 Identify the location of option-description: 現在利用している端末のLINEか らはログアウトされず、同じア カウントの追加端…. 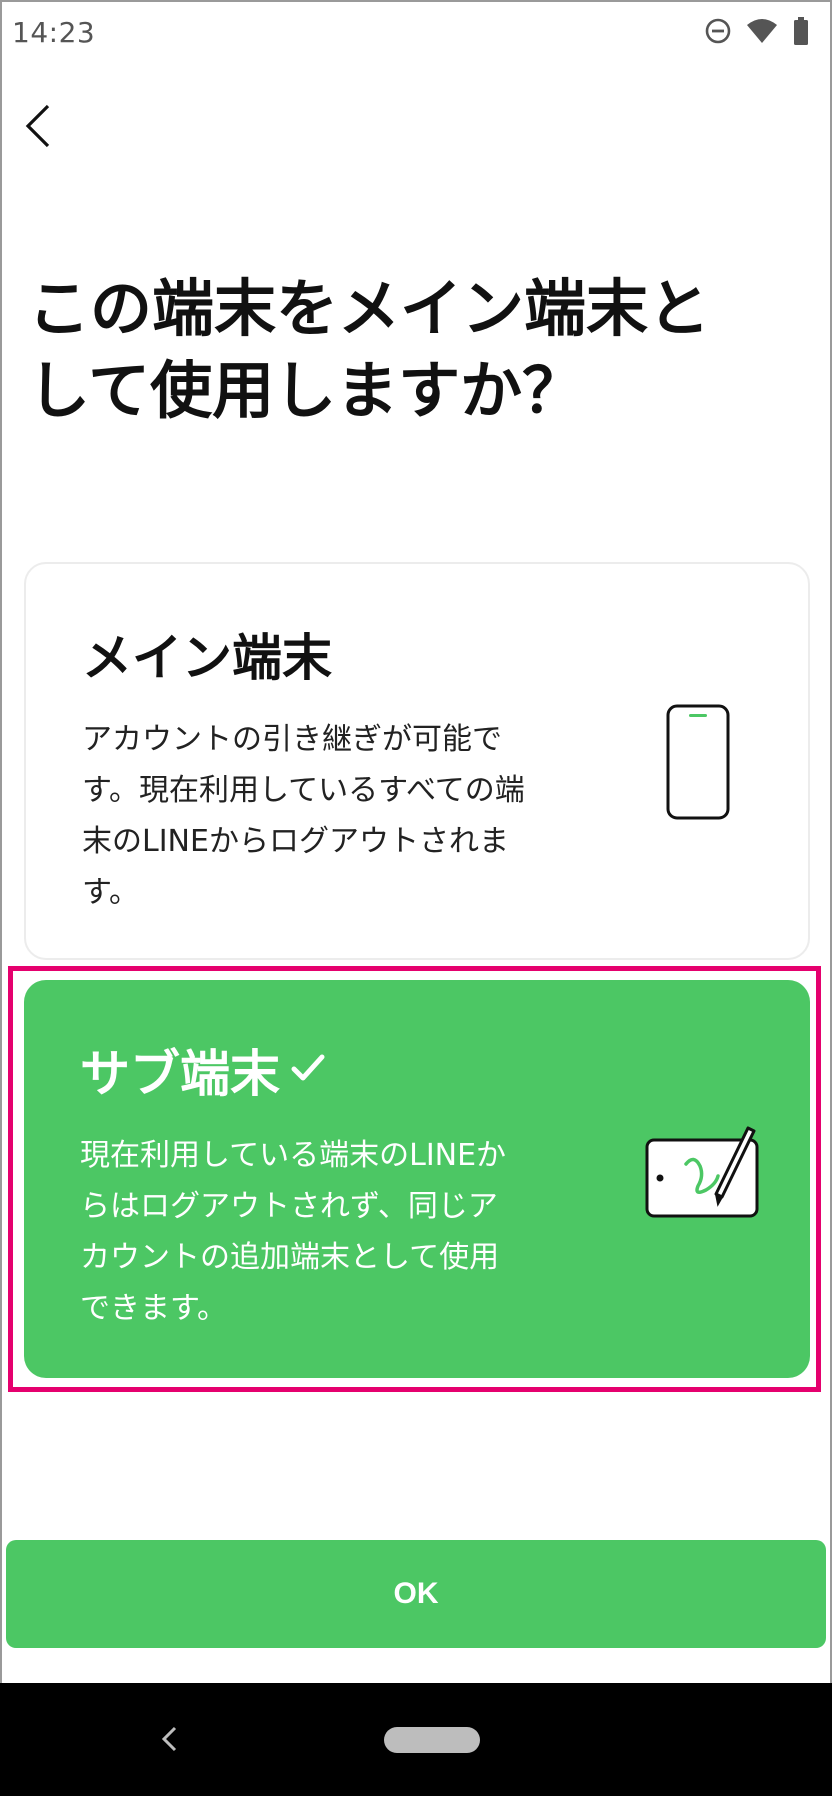
(340, 1232).